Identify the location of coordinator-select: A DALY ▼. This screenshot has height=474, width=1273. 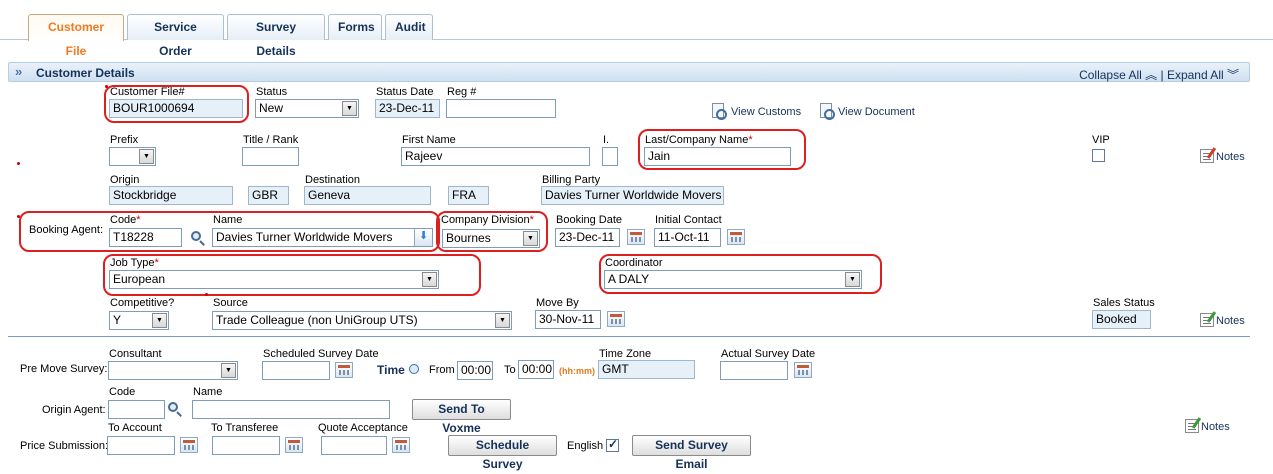
(733, 279).